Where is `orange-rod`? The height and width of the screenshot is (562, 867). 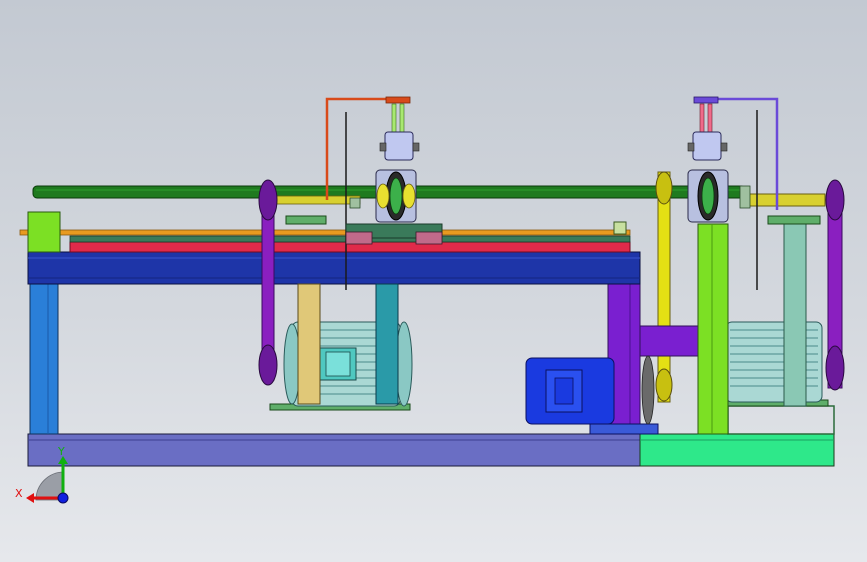
orange-rod is located at coordinates (325, 232).